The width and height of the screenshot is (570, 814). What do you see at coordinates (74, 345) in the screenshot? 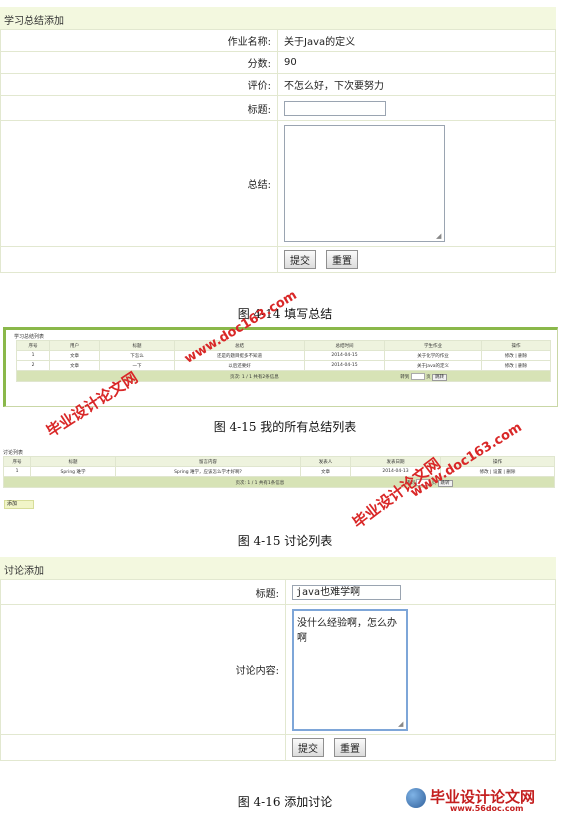
I see `col-header: 用户` at bounding box center [74, 345].